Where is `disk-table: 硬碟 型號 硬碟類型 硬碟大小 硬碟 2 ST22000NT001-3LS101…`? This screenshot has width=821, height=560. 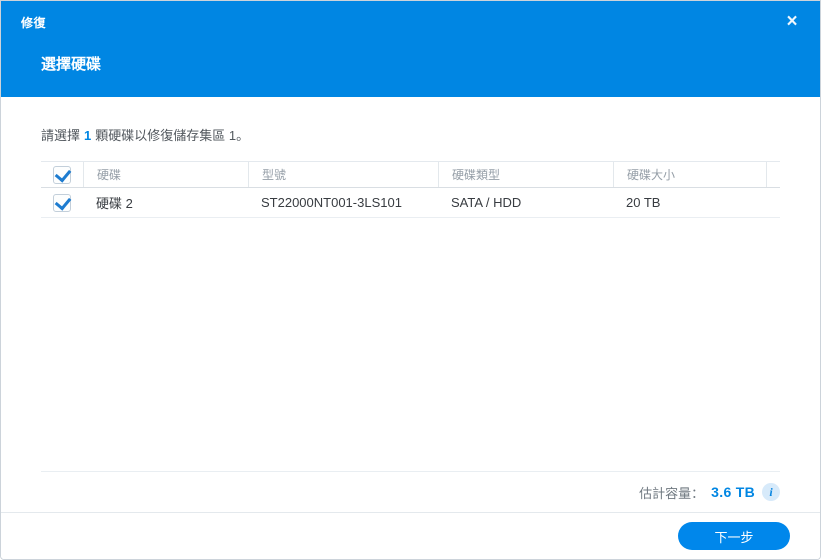 disk-table: 硬碟 型號 硬碟類型 硬碟大小 硬碟 2 ST22000NT001-3LS101… is located at coordinates (410, 189).